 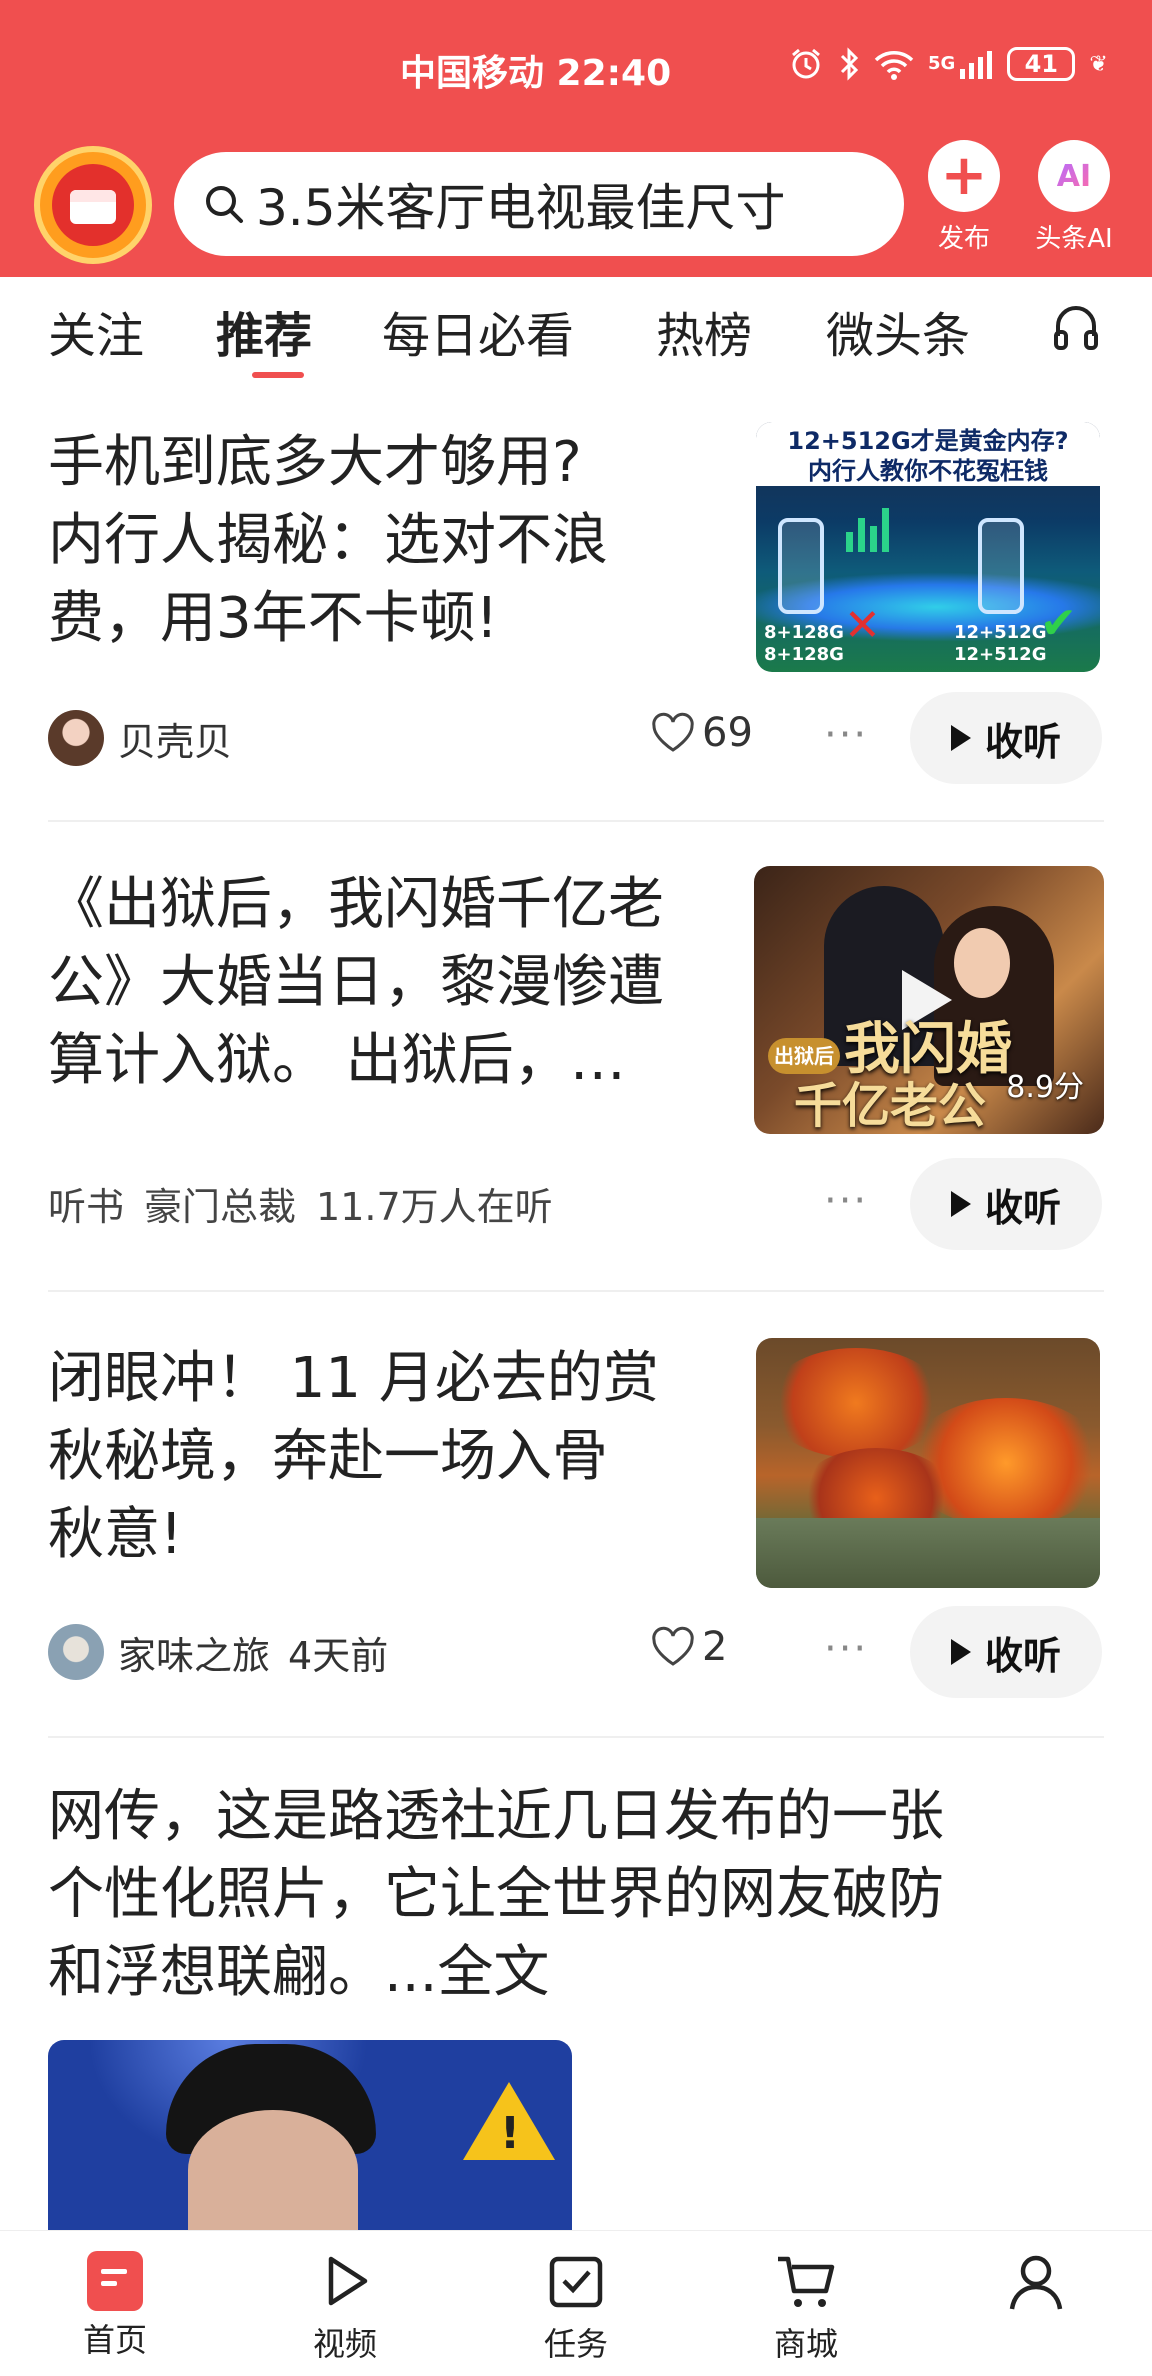 I want to click on article-title: 闭眼冲！ 11 月必去的赏 秋秘境，奔赴一场入骨 秋意!, so click(x=353, y=1457).